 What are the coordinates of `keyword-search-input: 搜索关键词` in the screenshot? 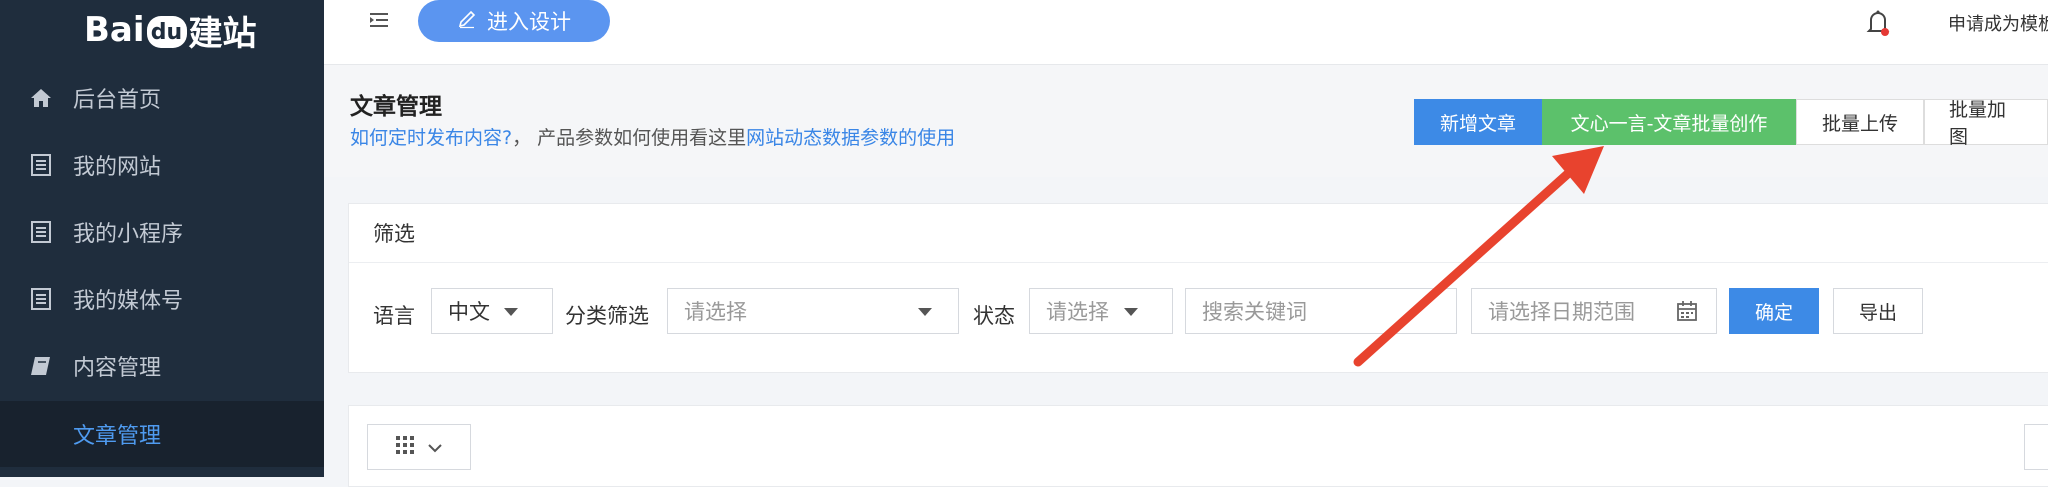 It's located at (1321, 311).